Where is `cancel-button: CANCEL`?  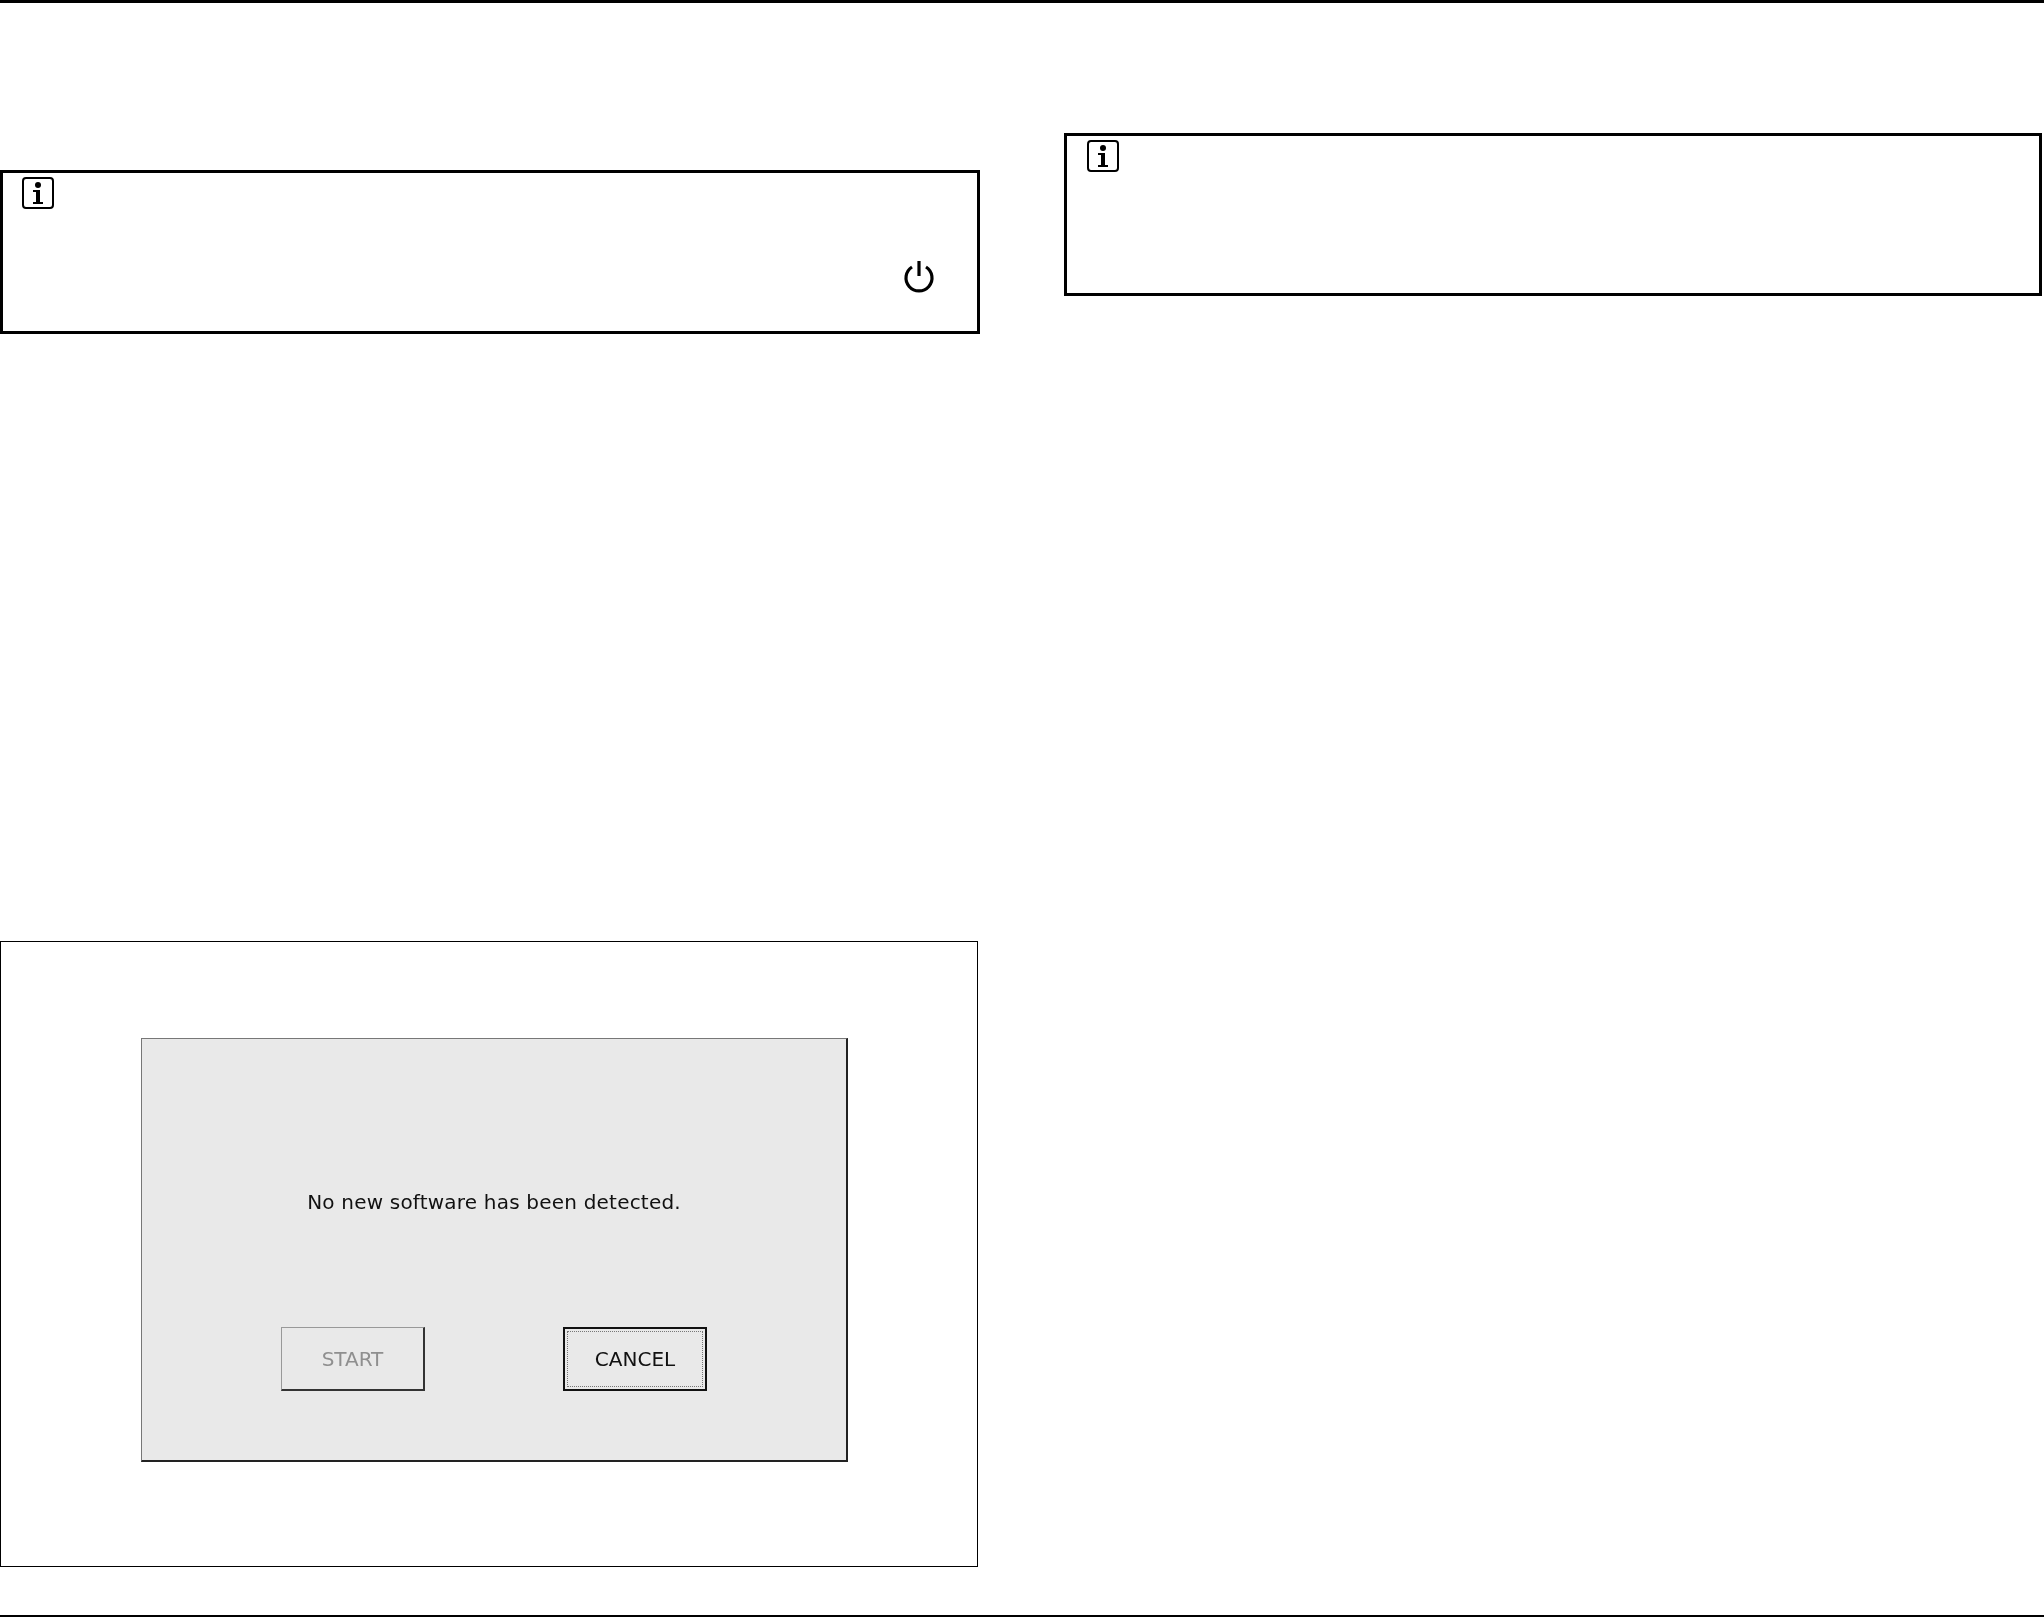
cancel-button: CANCEL is located at coordinates (635, 1359).